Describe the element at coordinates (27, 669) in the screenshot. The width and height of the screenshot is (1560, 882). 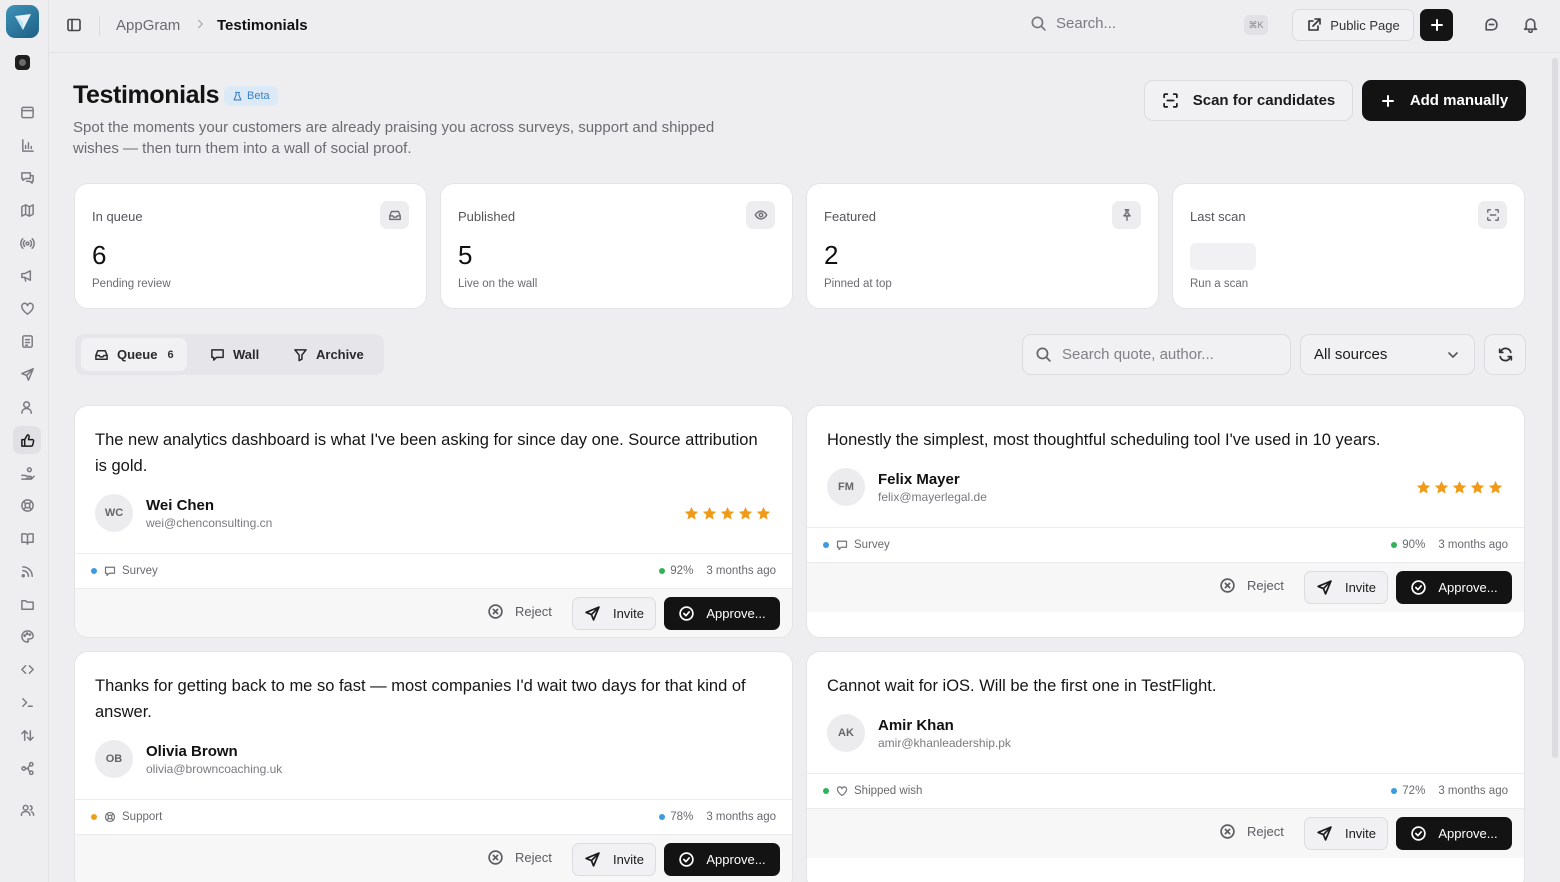
I see `code-icon` at that location.